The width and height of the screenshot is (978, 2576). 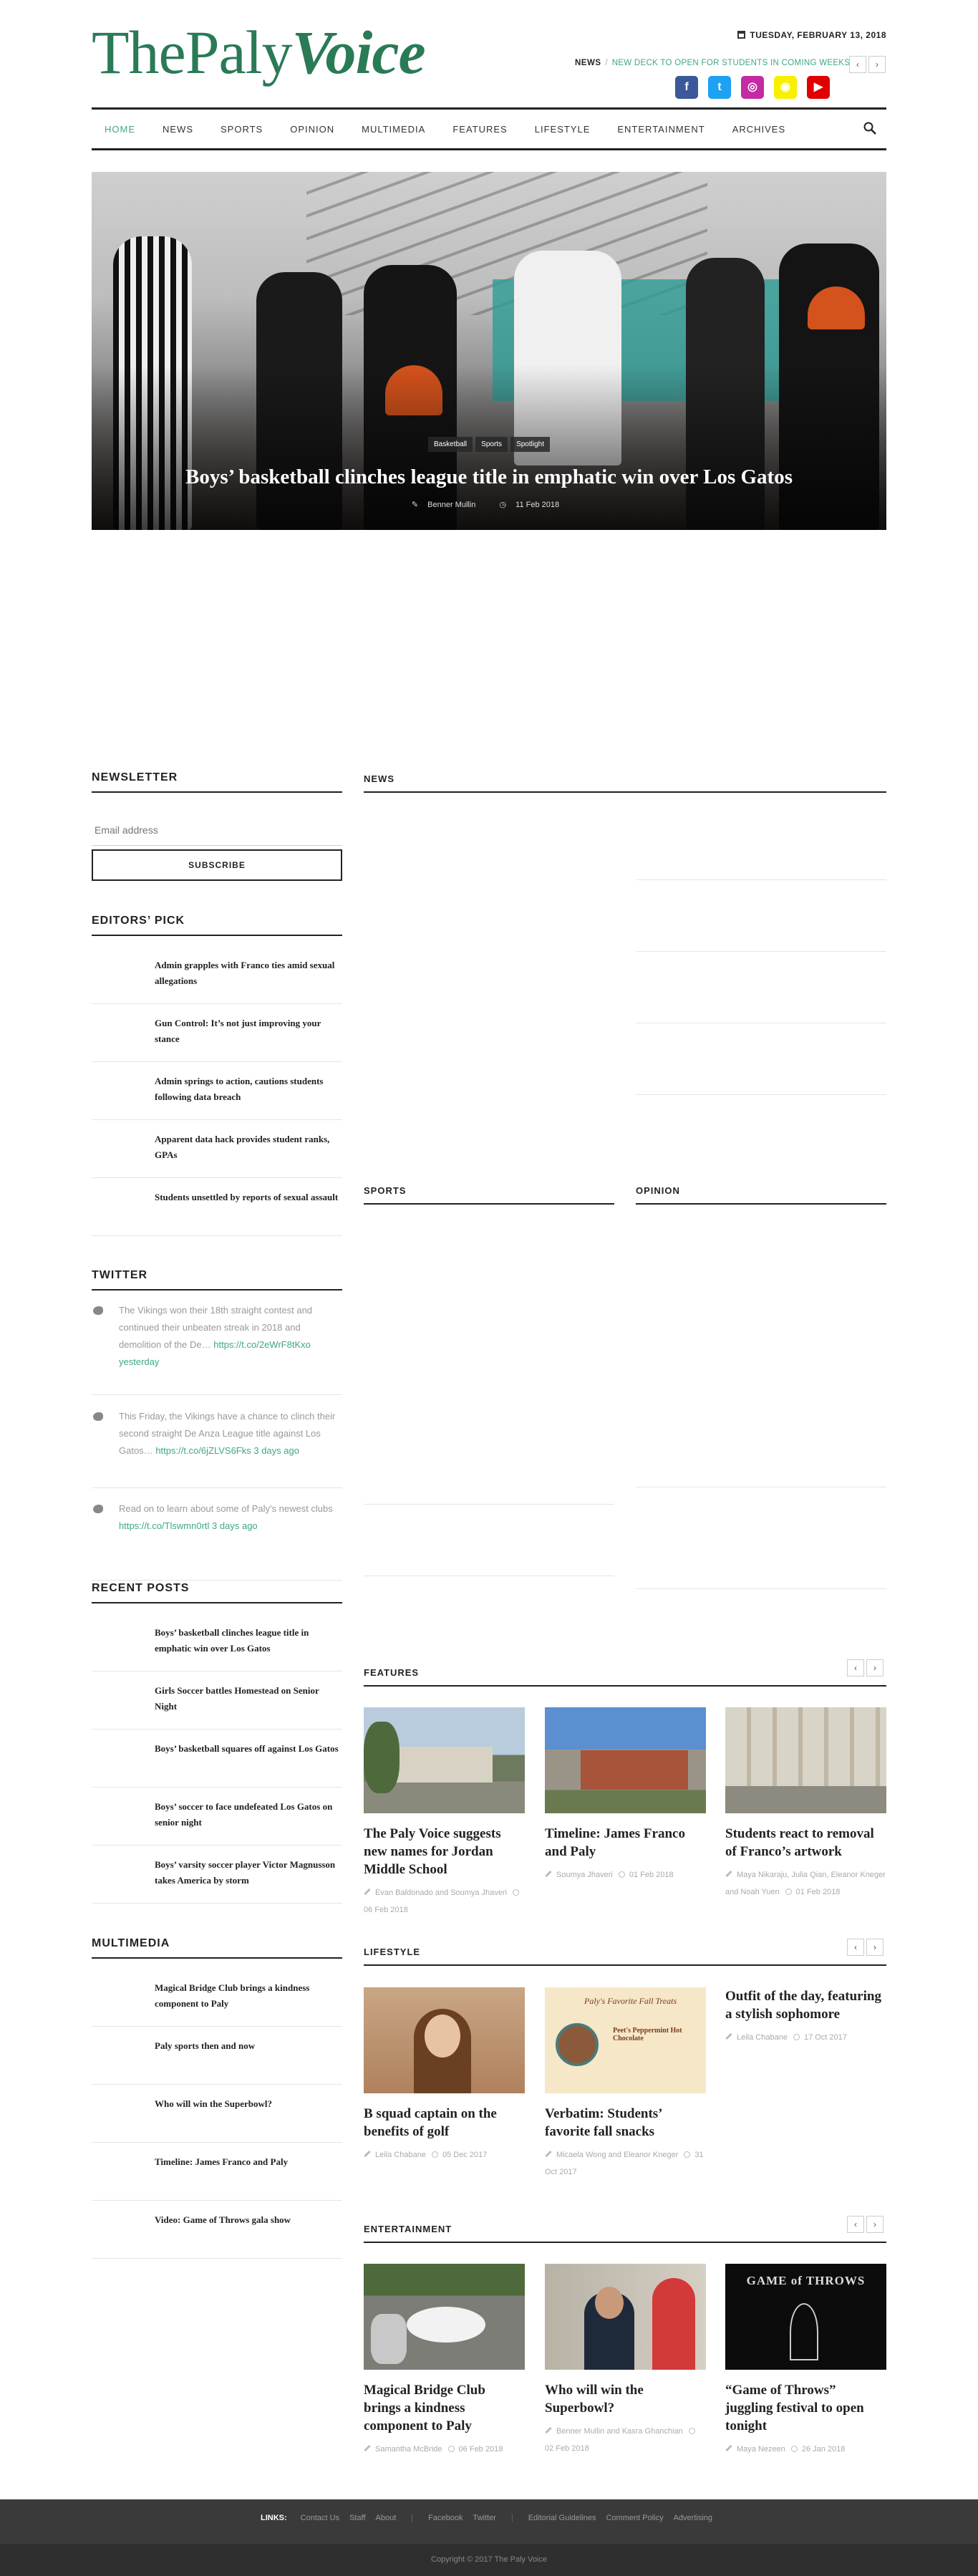 What do you see at coordinates (387, 2518) in the screenshot?
I see `footer-link: About` at bounding box center [387, 2518].